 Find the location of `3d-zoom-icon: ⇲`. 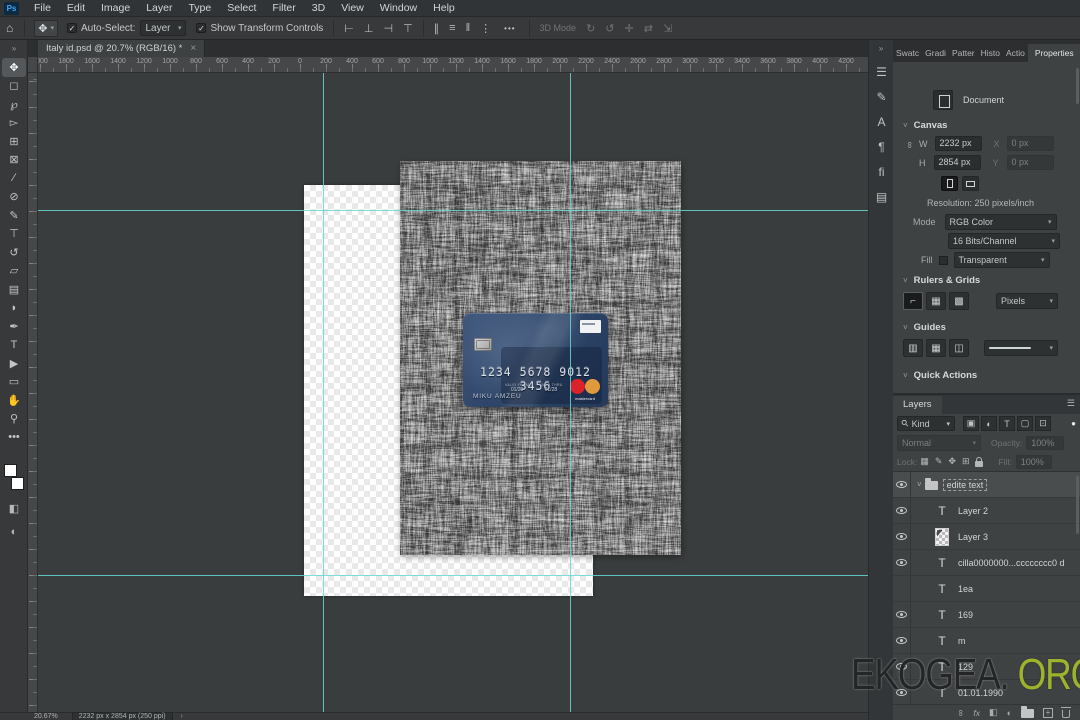

3d-zoom-icon: ⇲ is located at coordinates (667, 28).